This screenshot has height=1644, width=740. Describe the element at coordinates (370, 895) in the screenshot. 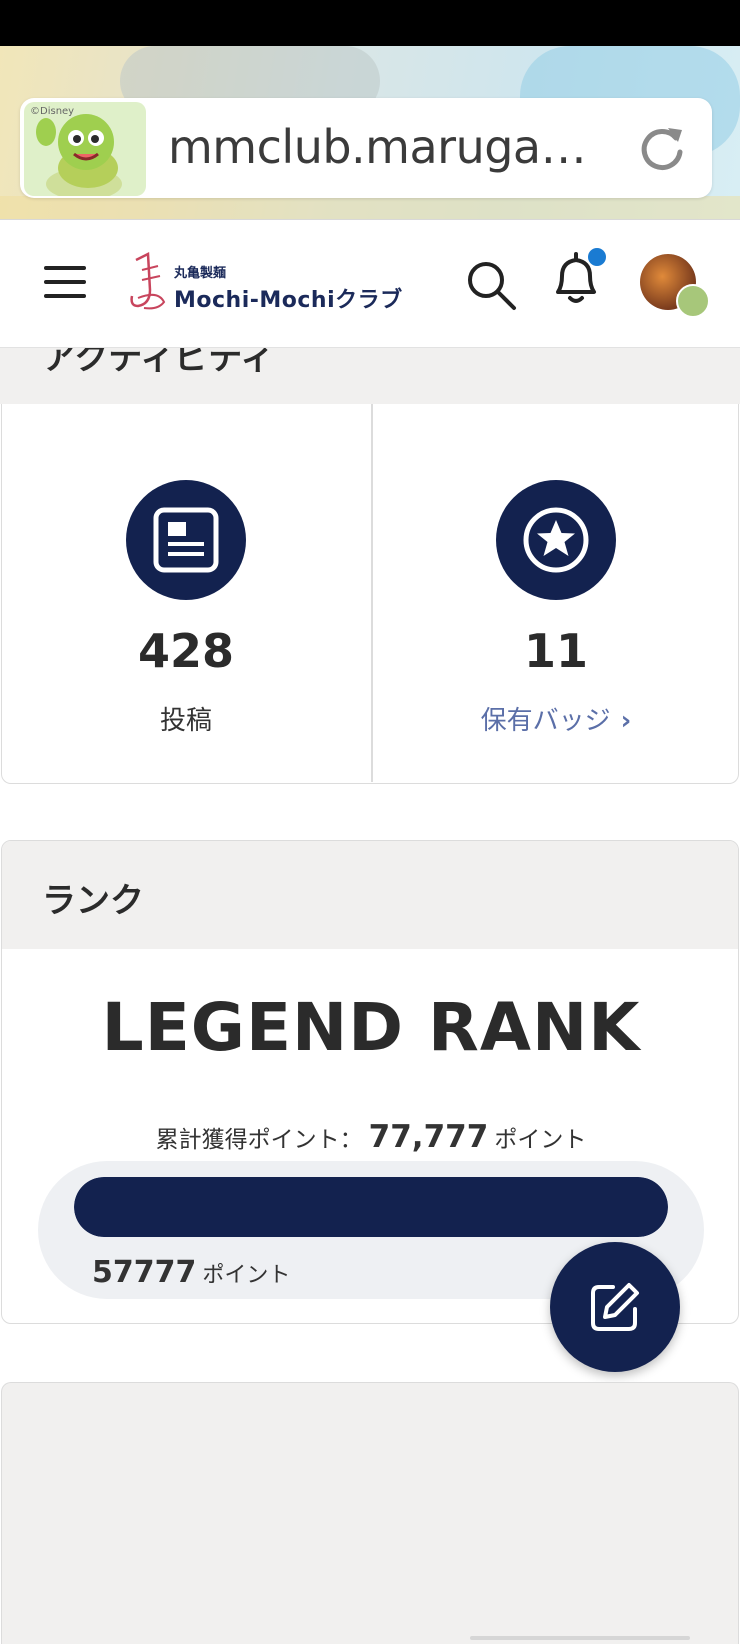

I see `rank-section-header: ランク` at that location.